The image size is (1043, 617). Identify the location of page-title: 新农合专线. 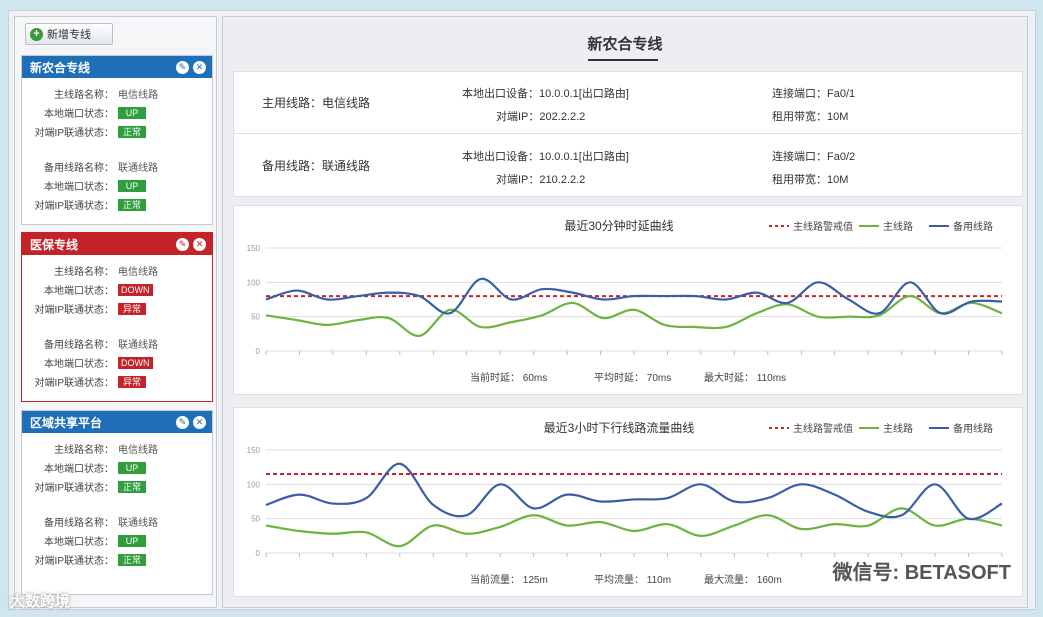
(625, 44).